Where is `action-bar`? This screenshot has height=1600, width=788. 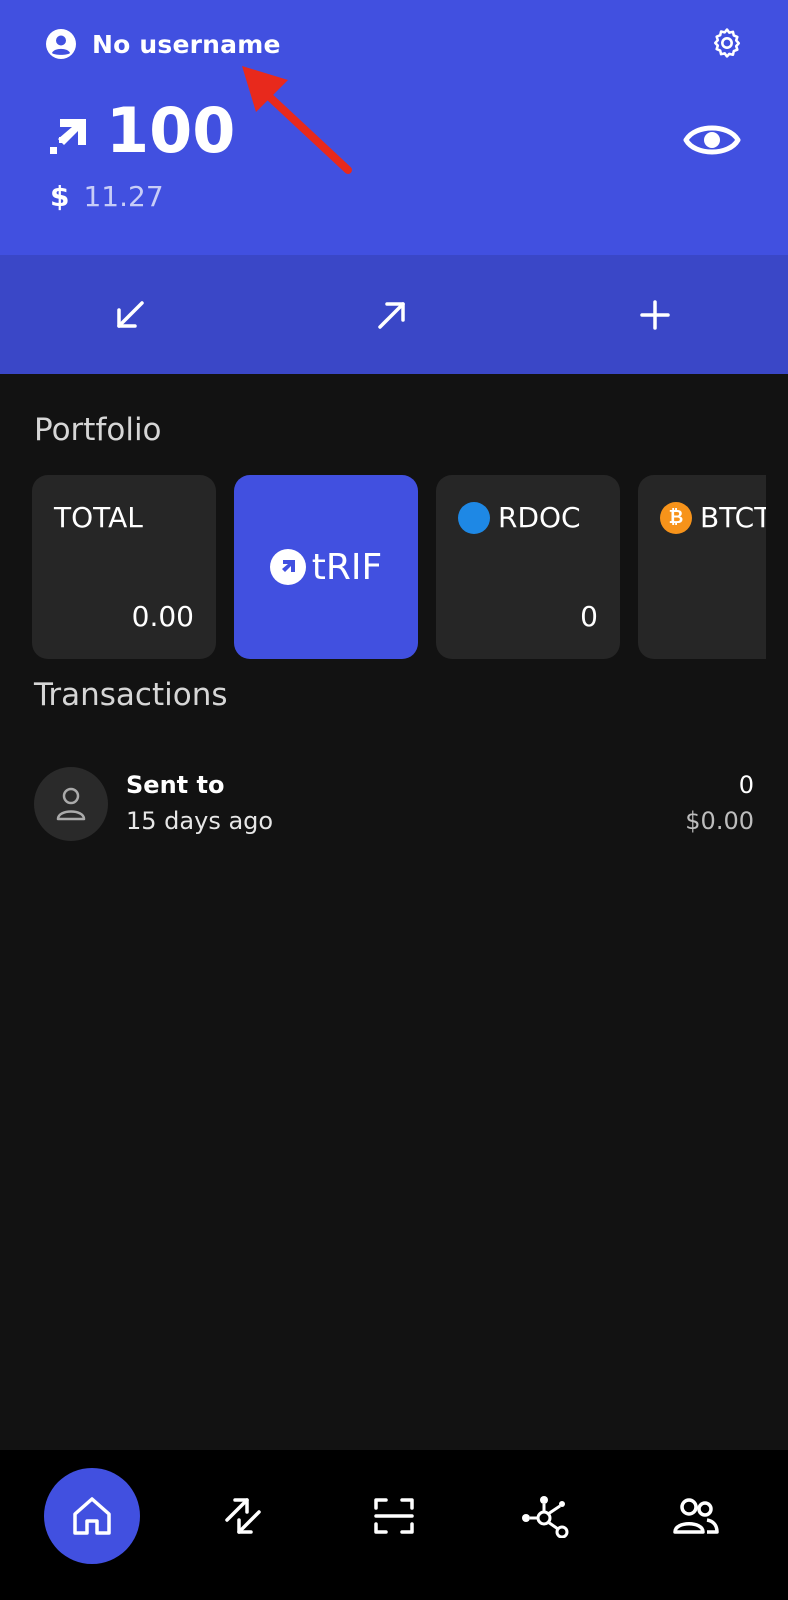
action-bar is located at coordinates (394, 314).